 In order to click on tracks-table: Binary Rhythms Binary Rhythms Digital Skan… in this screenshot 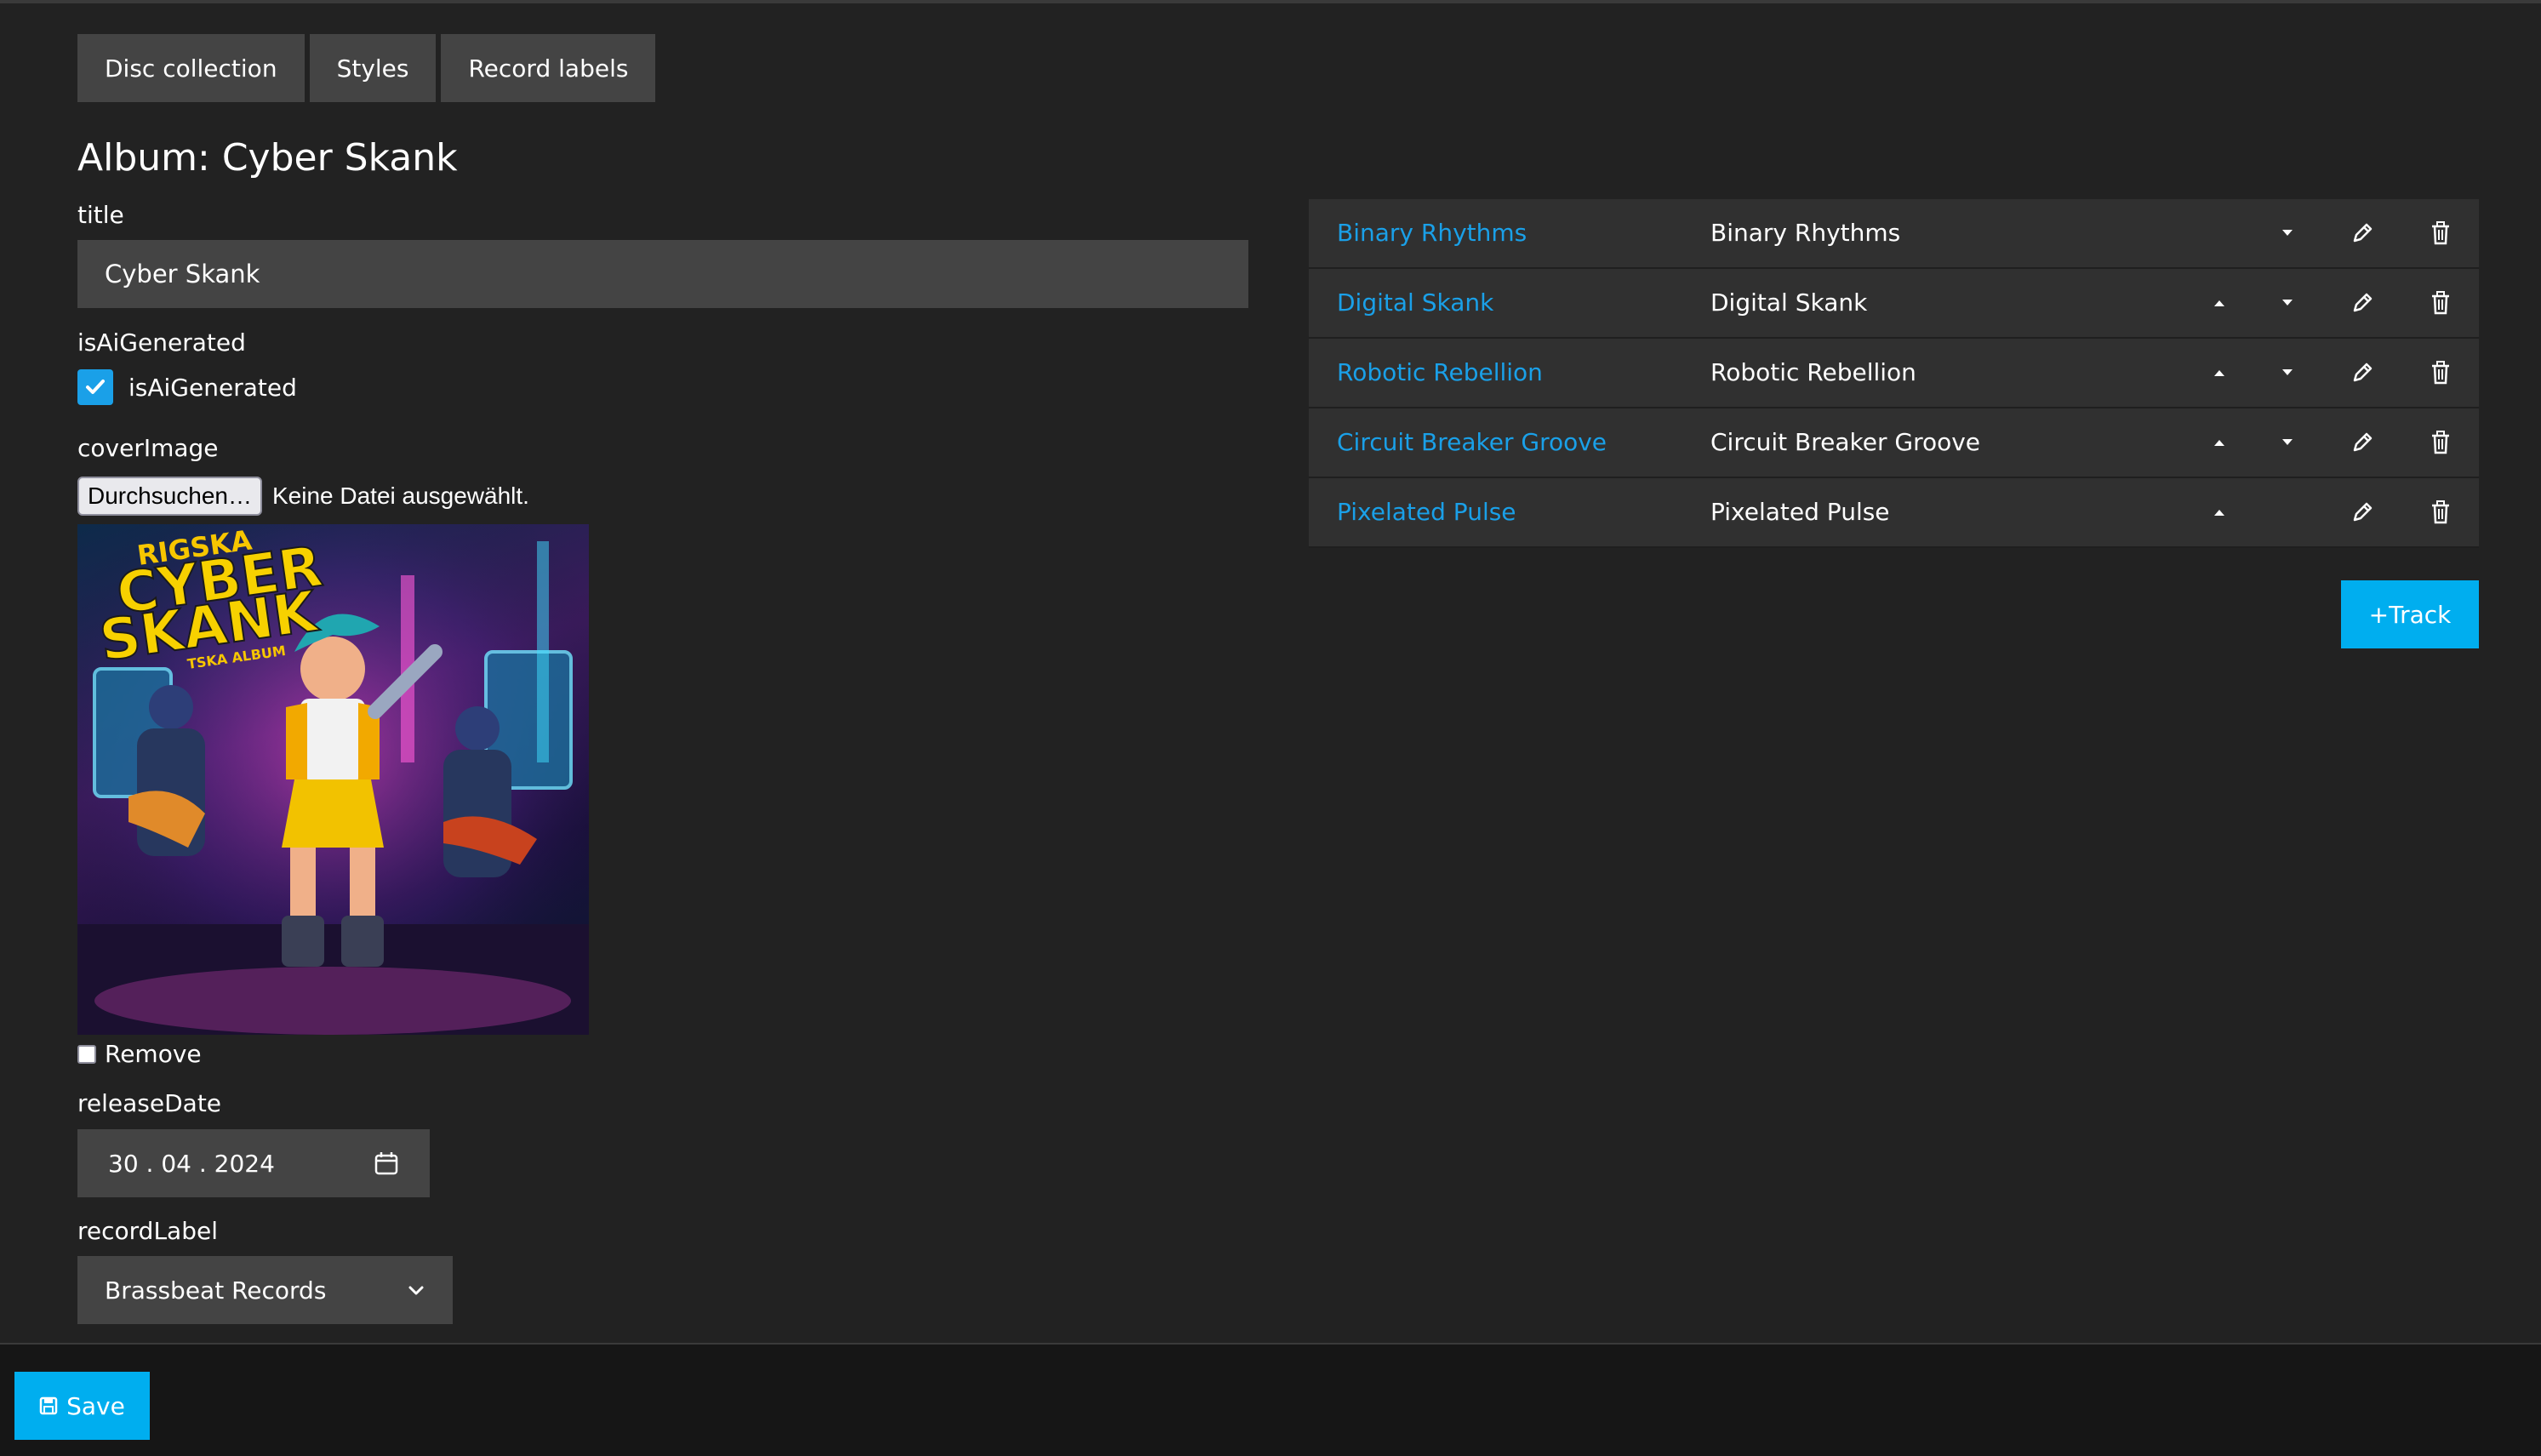, I will do `click(1894, 373)`.